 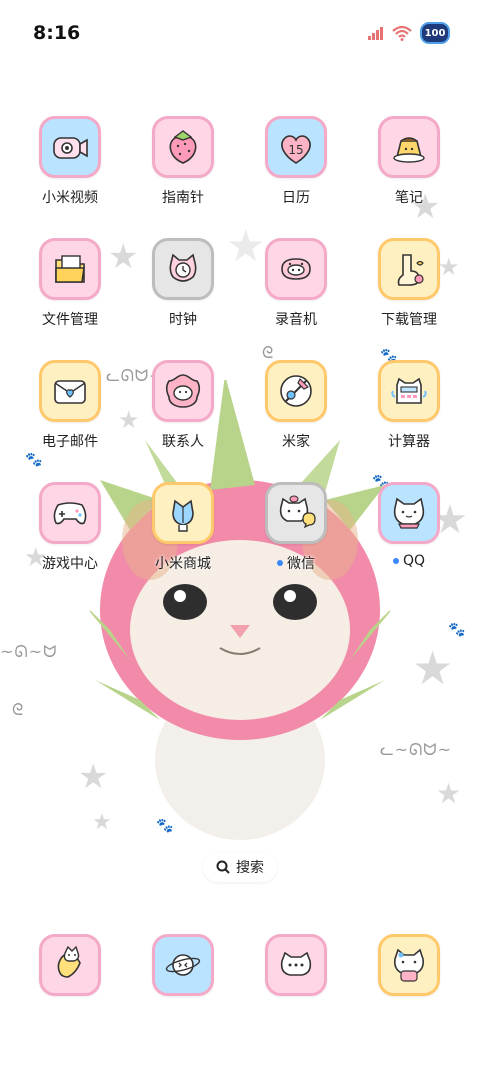 What do you see at coordinates (183, 320) in the screenshot?
I see `app-label: 时钟` at bounding box center [183, 320].